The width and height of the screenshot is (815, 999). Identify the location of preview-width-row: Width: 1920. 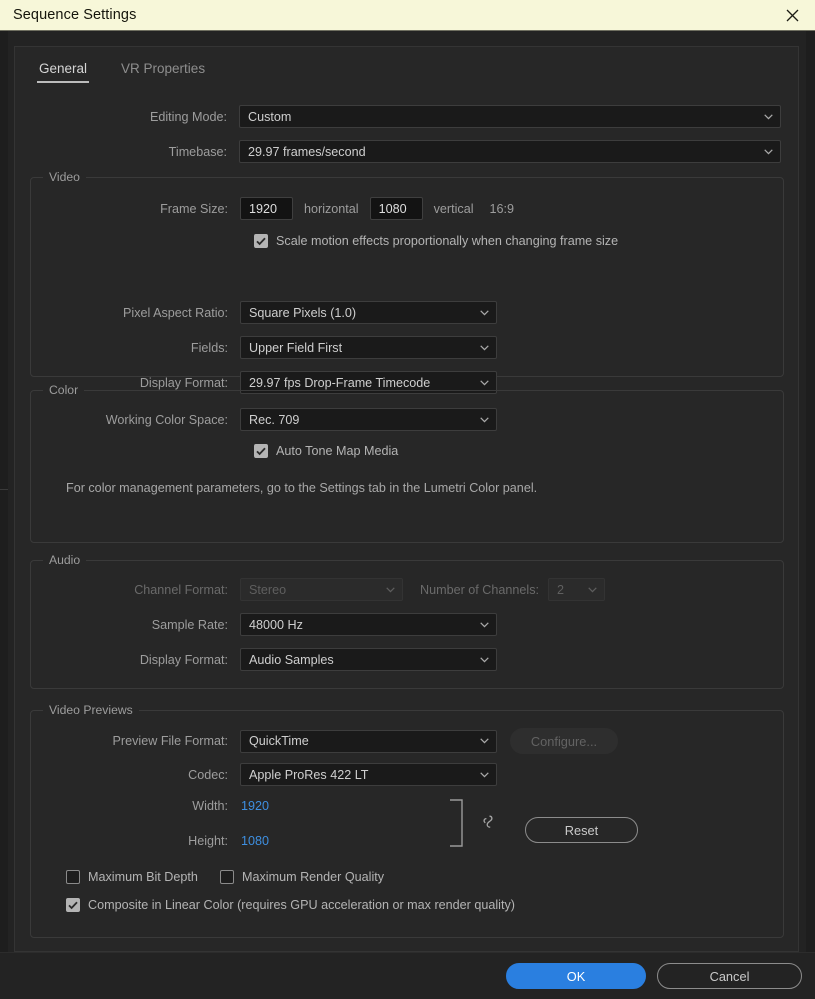
(216, 806).